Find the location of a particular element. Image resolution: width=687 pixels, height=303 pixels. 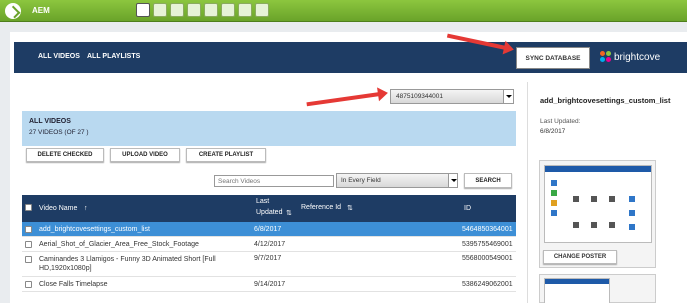

tab-all-videos: ALL VIDEOS is located at coordinates (59, 56).